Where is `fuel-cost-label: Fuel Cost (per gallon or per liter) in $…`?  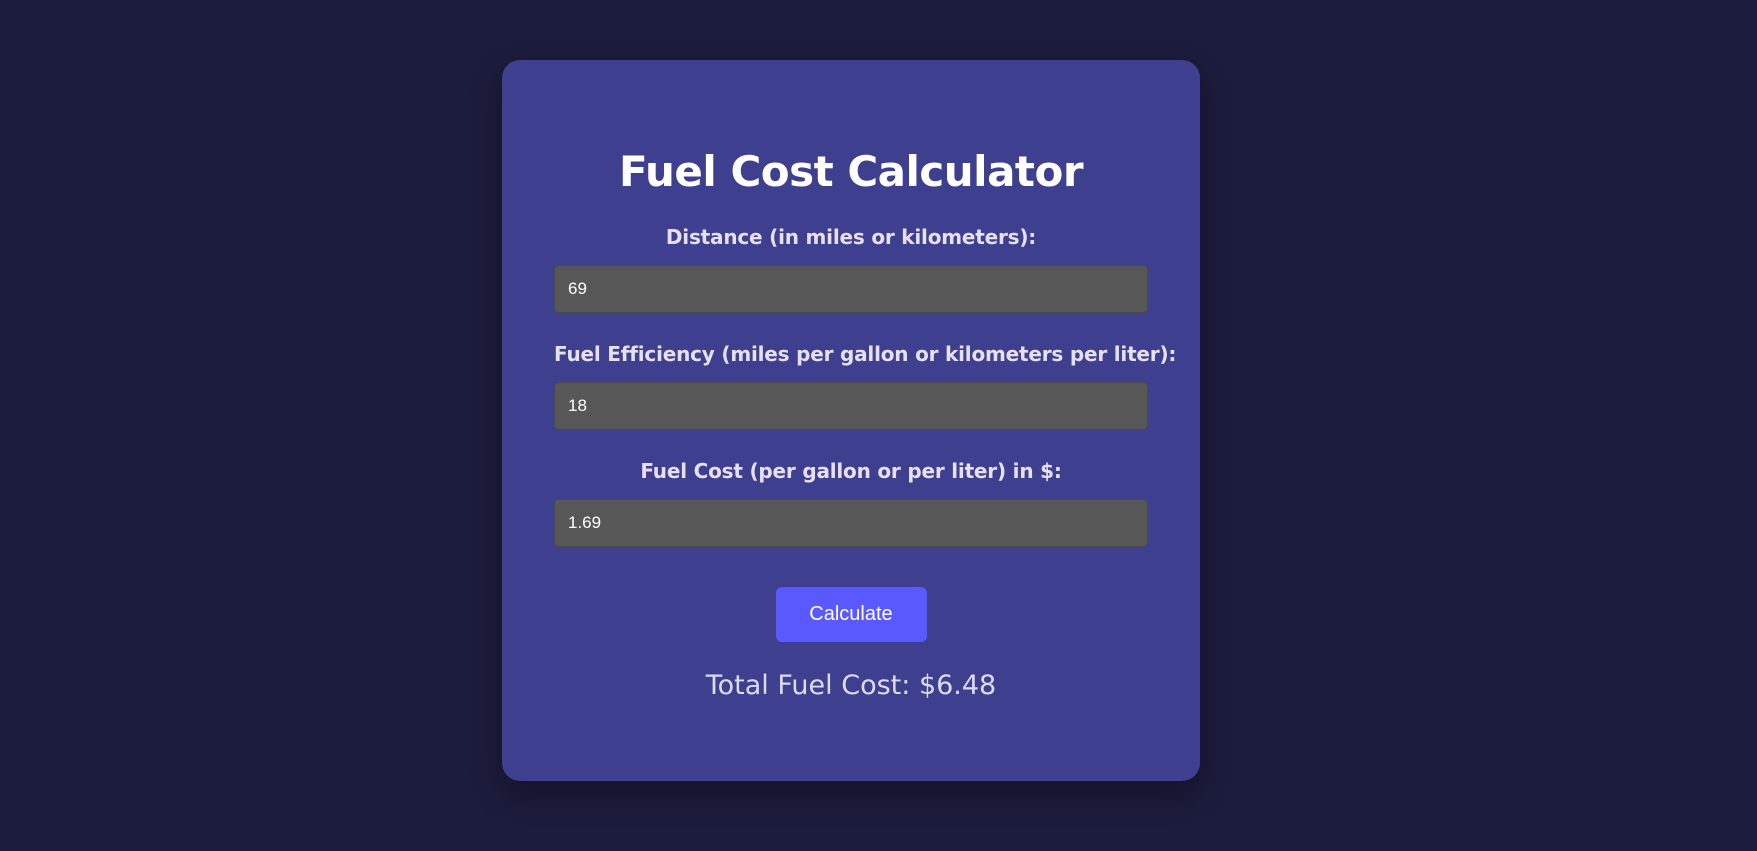
fuel-cost-label: Fuel Cost (per gallon or per liter) in $… is located at coordinates (851, 471).